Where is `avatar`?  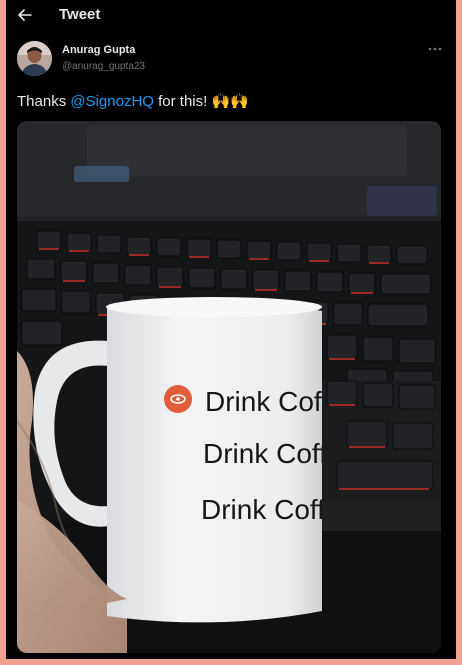 avatar is located at coordinates (34, 58).